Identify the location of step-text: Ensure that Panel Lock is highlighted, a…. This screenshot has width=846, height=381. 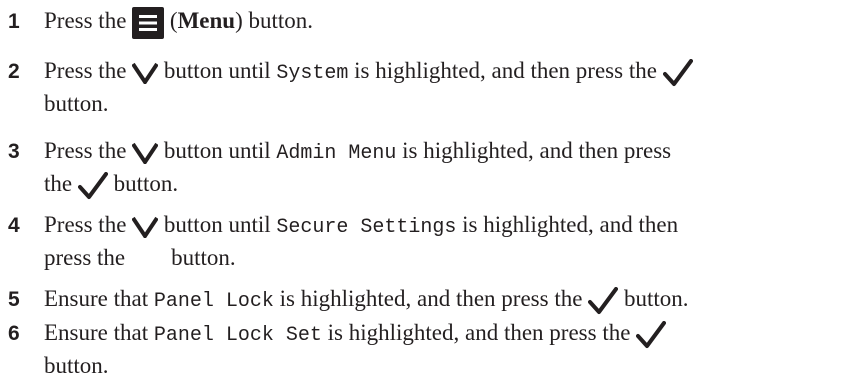
(366, 300).